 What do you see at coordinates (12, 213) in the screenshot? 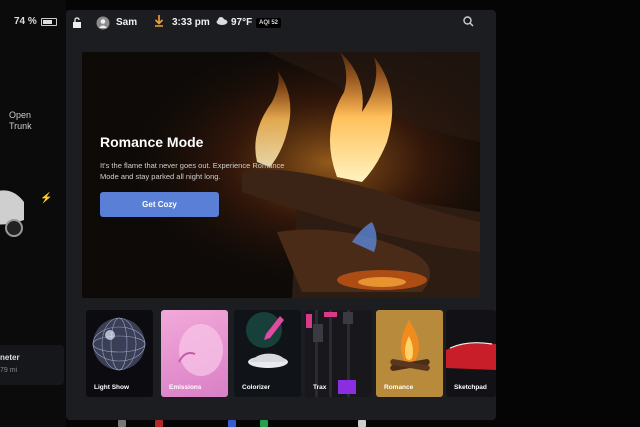
I see `car-icon` at bounding box center [12, 213].